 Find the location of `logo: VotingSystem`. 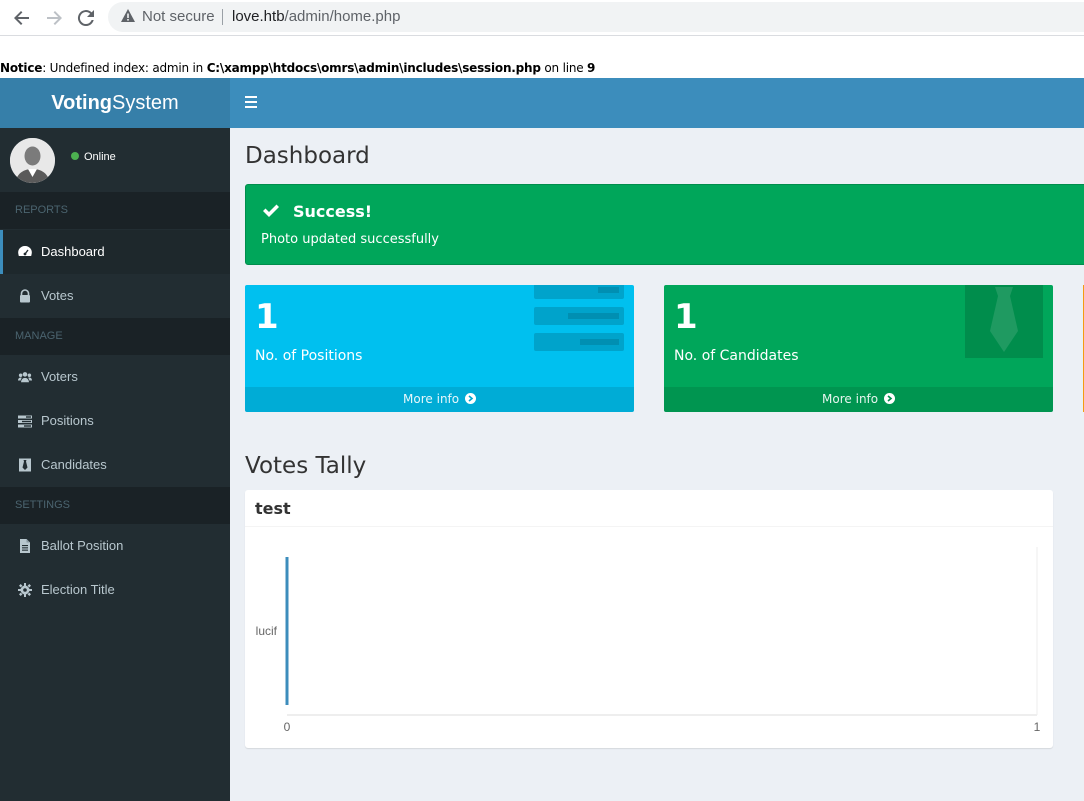

logo: VotingSystem is located at coordinates (115, 103).